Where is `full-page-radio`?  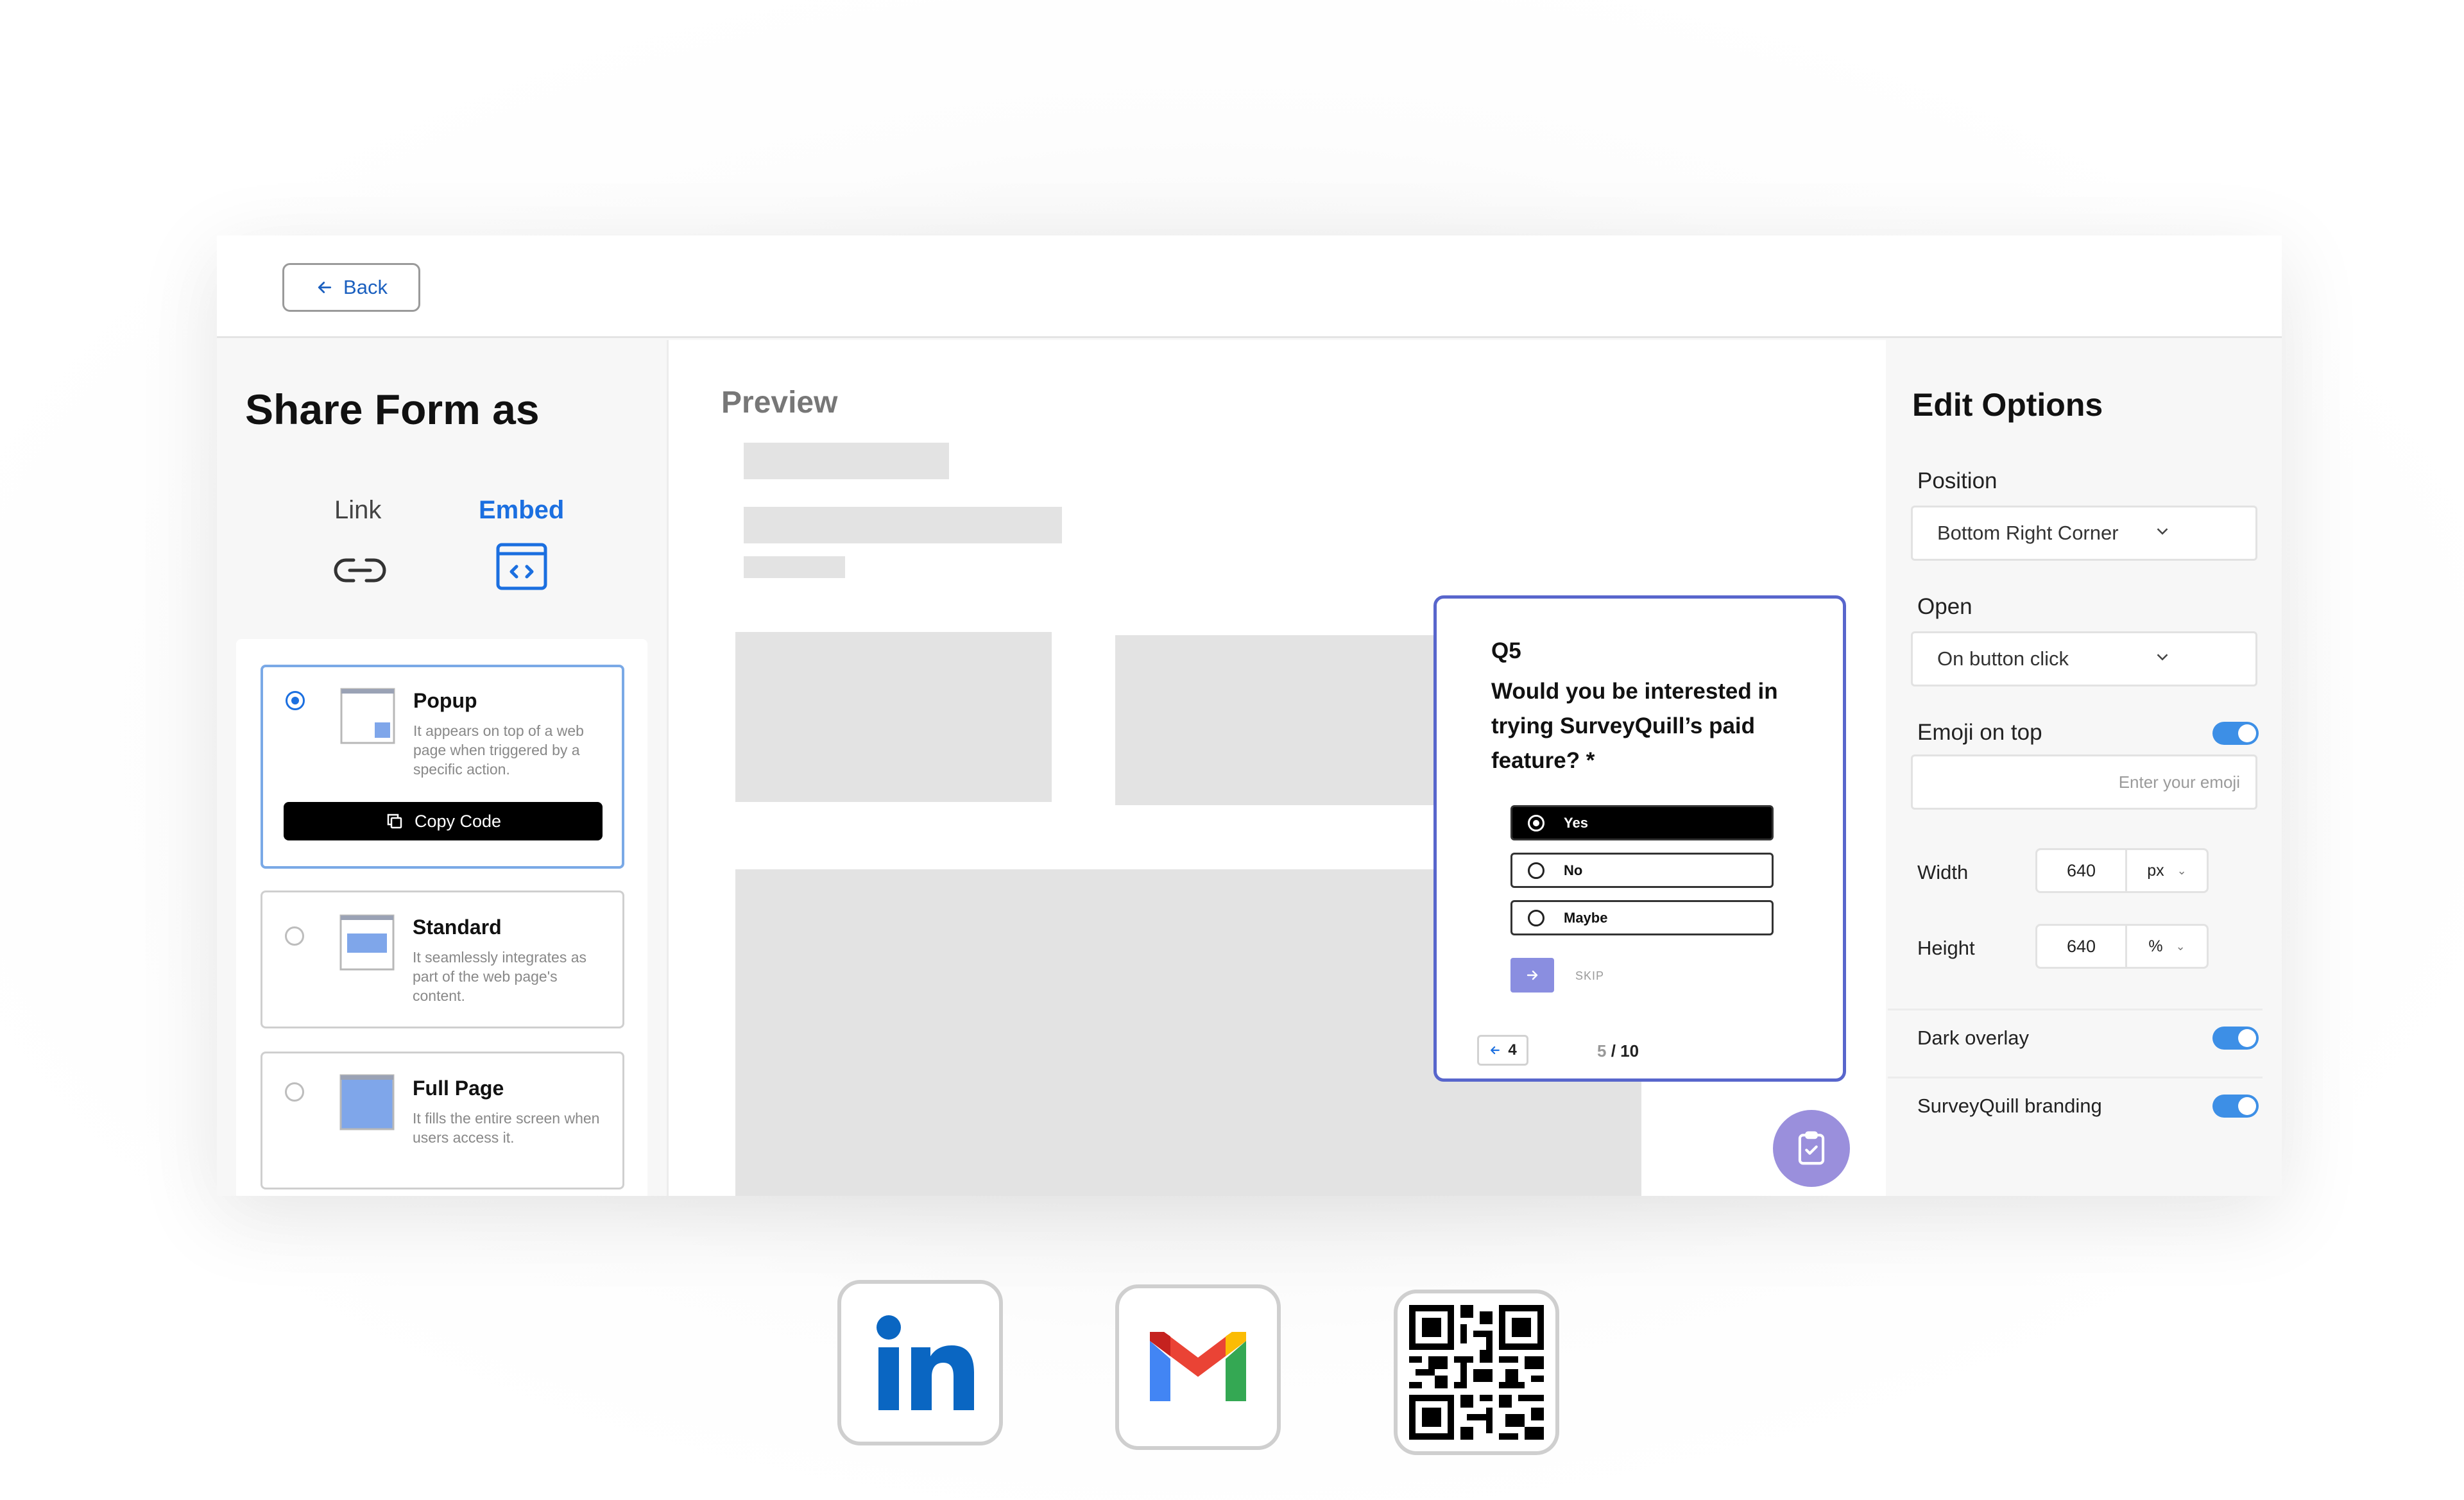 full-page-radio is located at coordinates (295, 1092).